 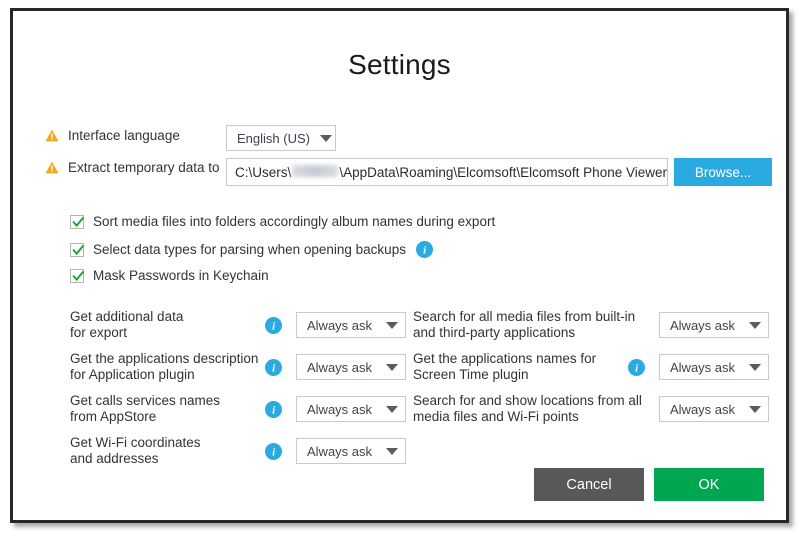 I want to click on option-line2: for export, so click(x=99, y=332).